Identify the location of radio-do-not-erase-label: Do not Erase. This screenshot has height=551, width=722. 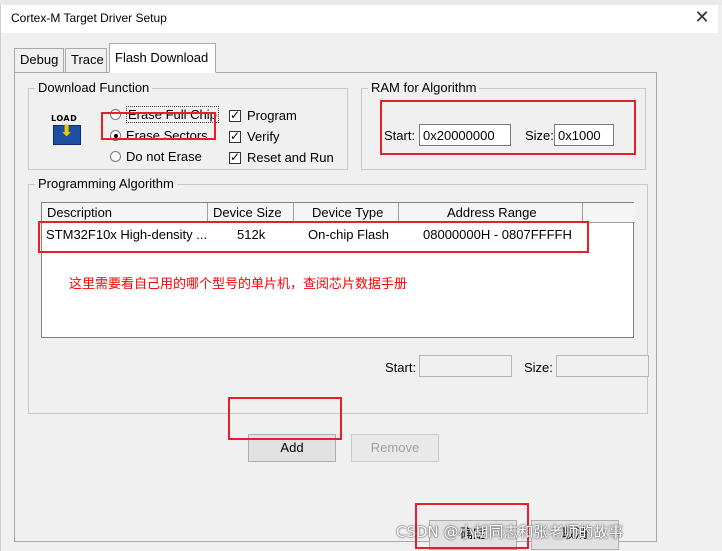
(164, 156).